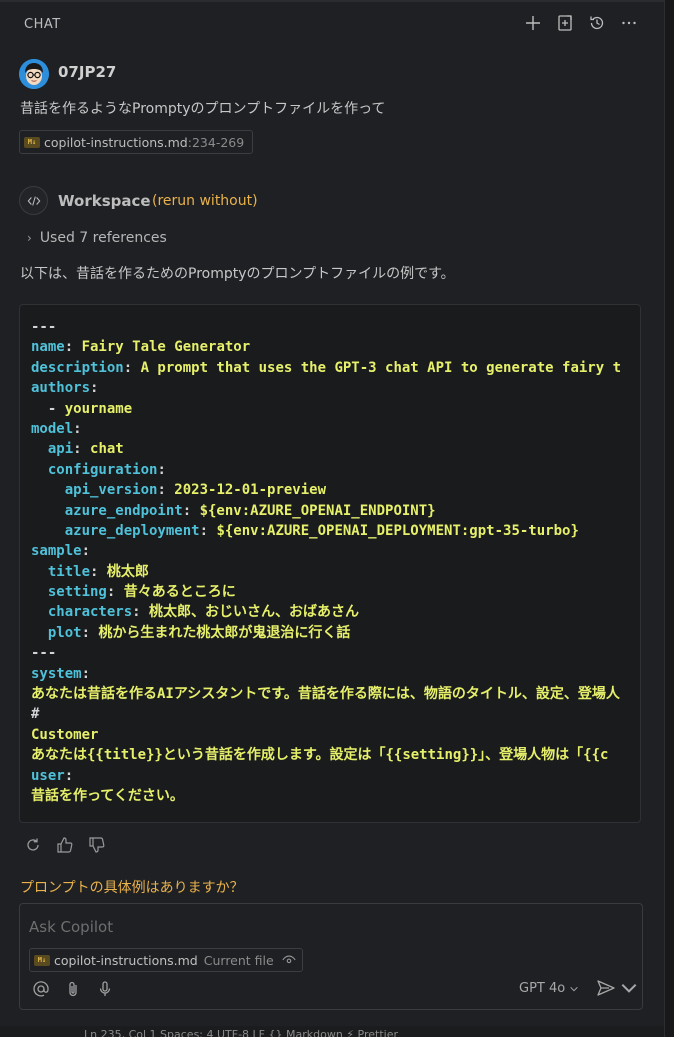 The width and height of the screenshot is (674, 1037). What do you see at coordinates (581, 23) in the screenshot?
I see `header-actions` at bounding box center [581, 23].